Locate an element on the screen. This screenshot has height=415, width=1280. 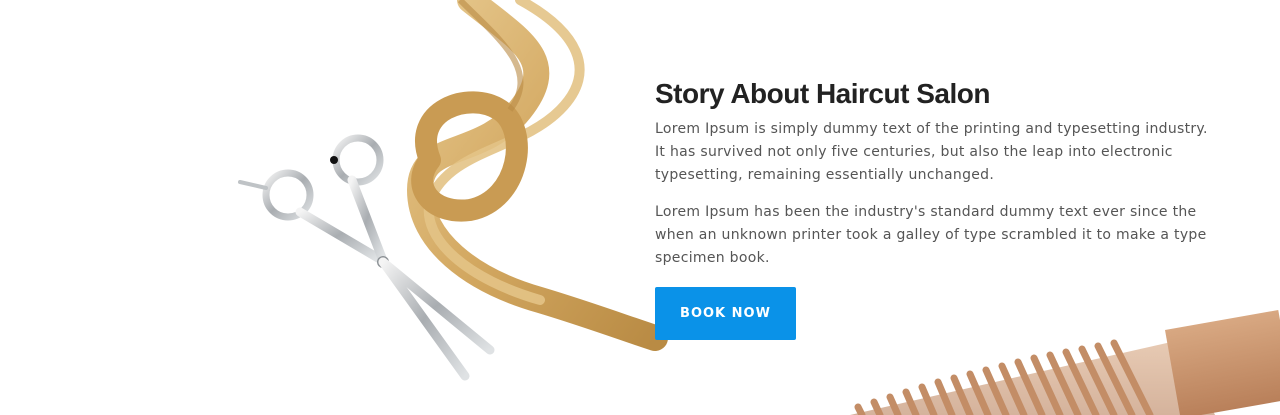
page-title: Story About Haircut Salon is located at coordinates (822, 93).